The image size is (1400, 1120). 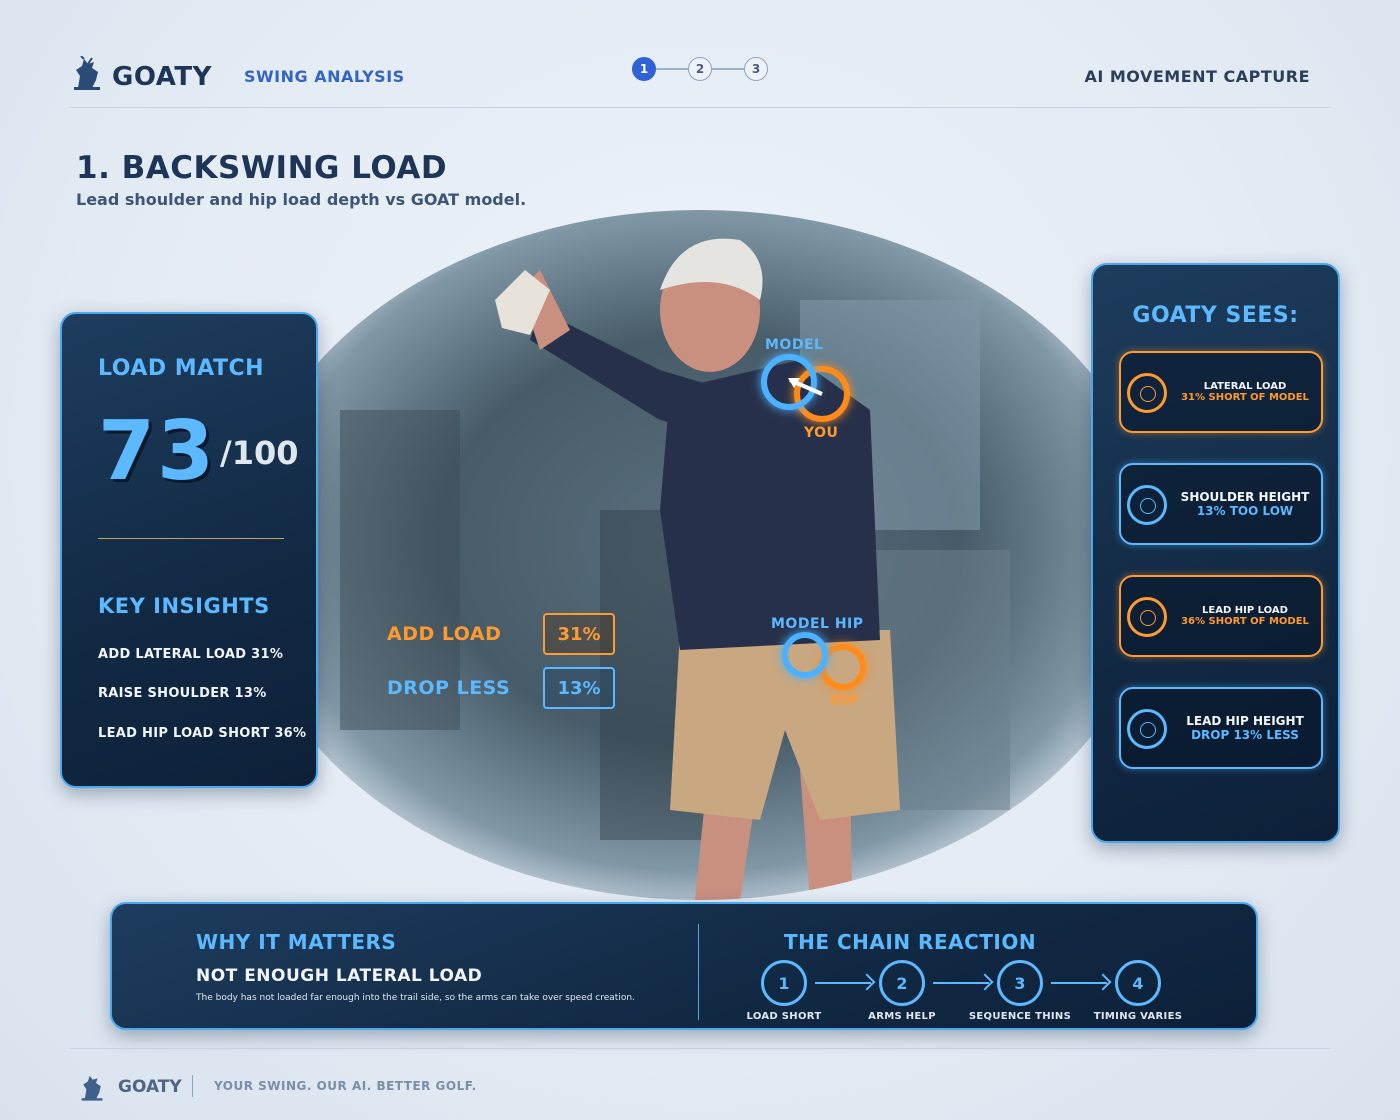 I want to click on shoulder-you-label: YOU, so click(x=821, y=433).